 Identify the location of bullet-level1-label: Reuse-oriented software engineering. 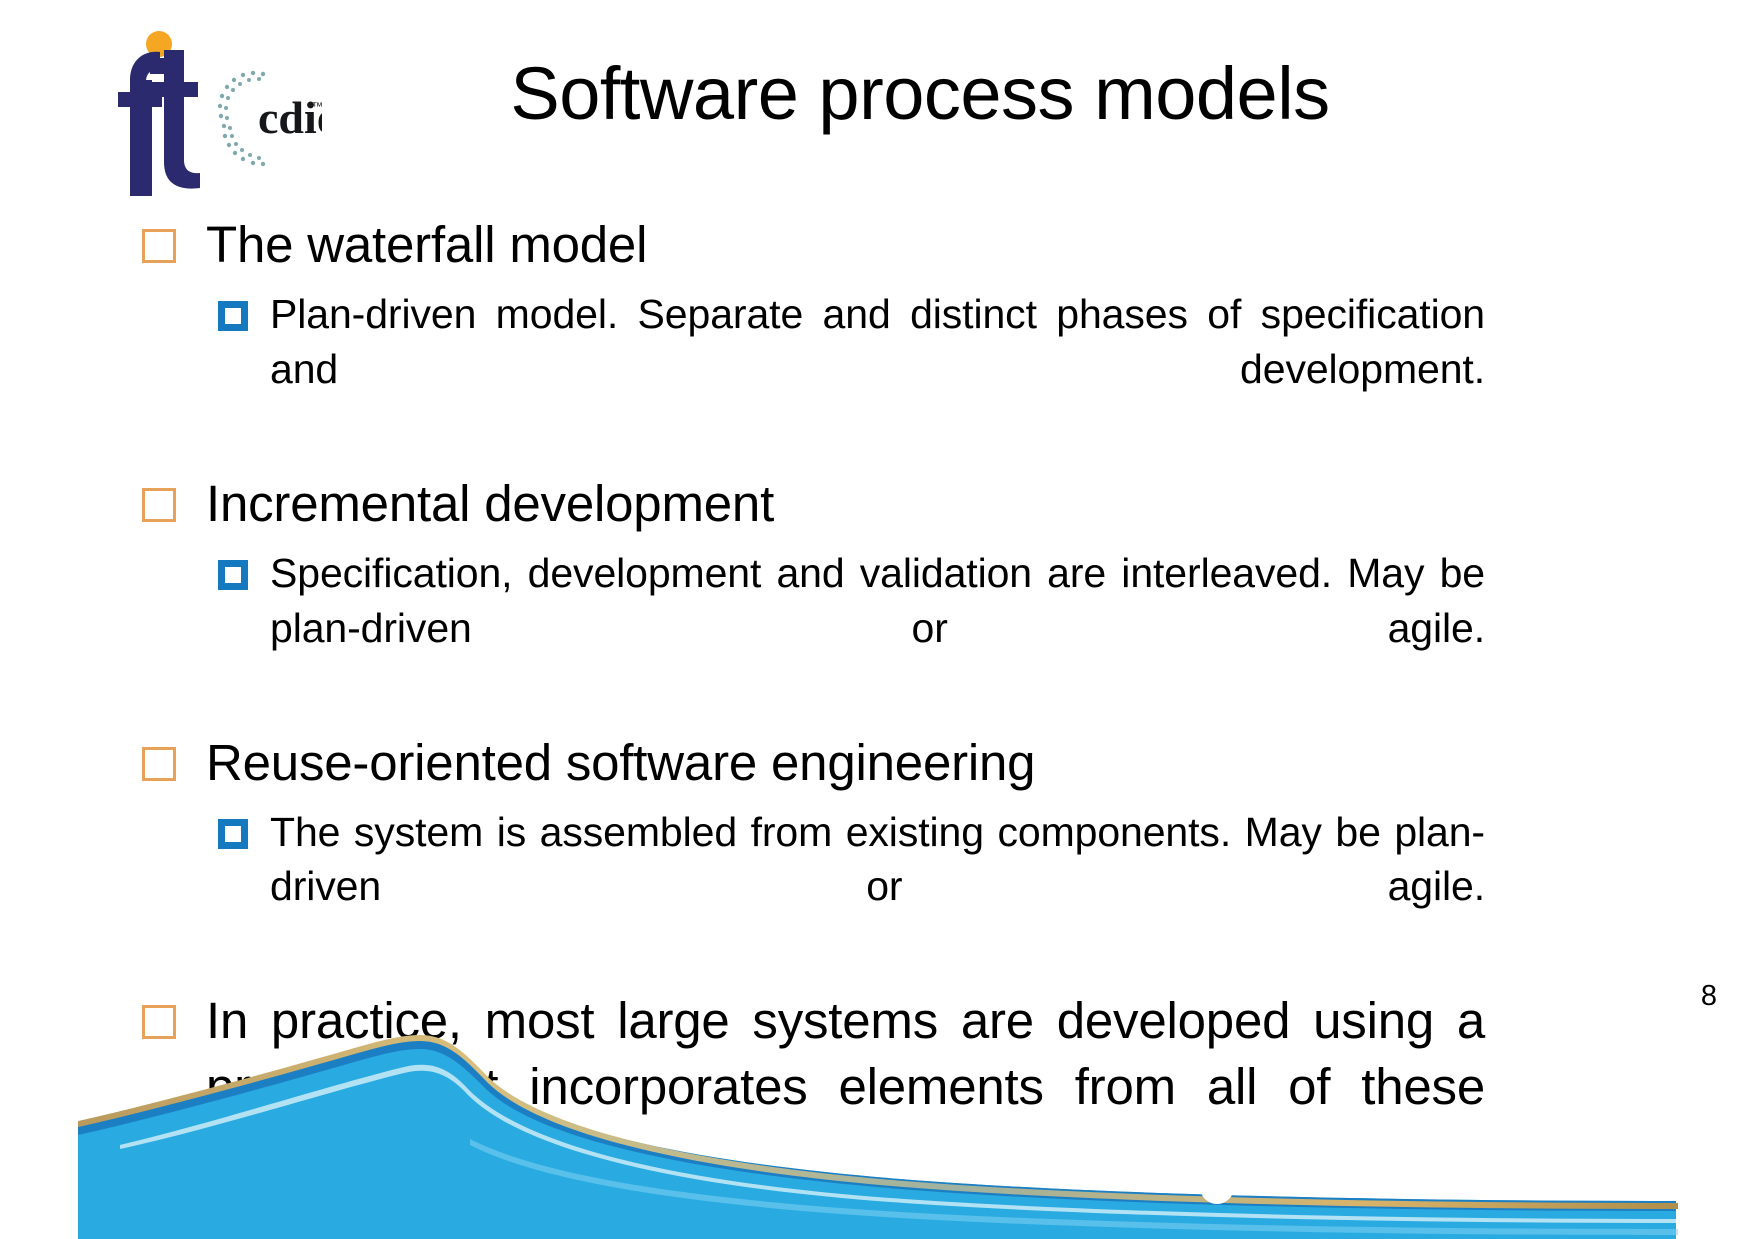
(621, 762).